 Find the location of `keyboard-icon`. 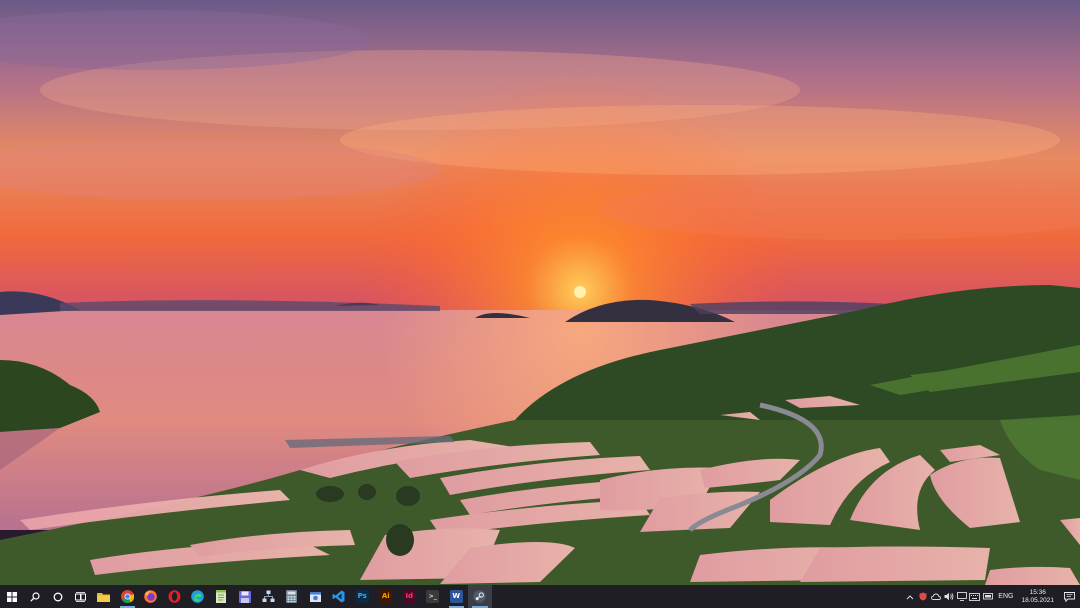

keyboard-icon is located at coordinates (975, 596).